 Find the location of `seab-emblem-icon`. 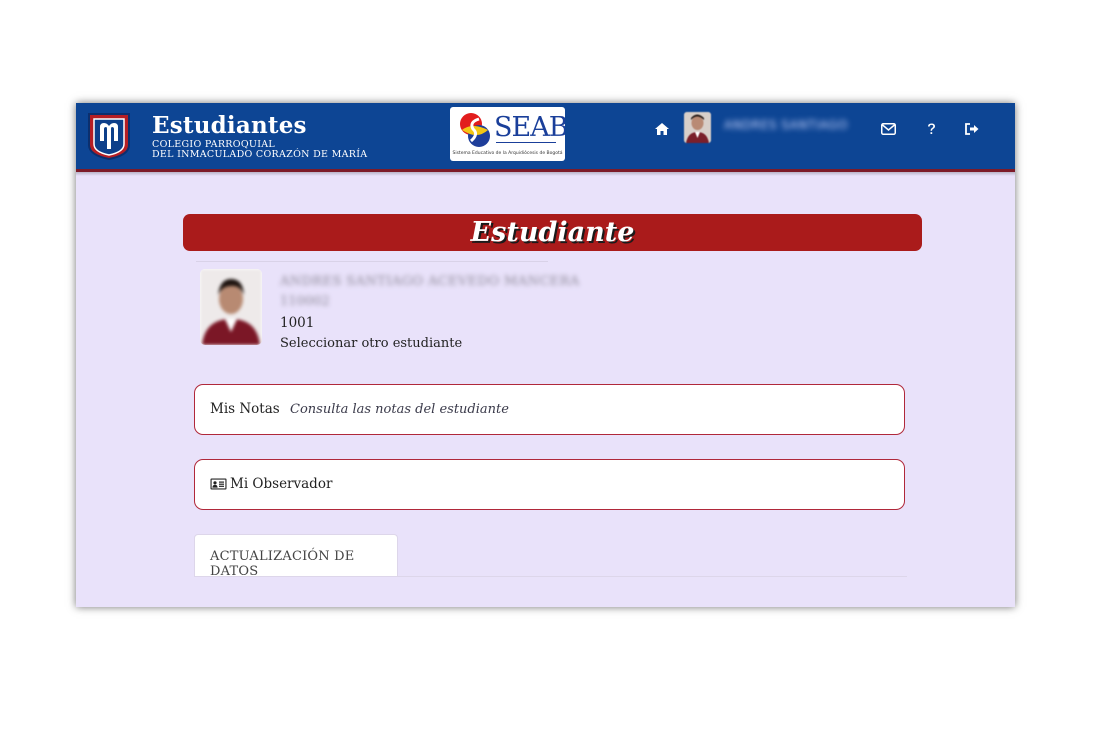

seab-emblem-icon is located at coordinates (475, 130).